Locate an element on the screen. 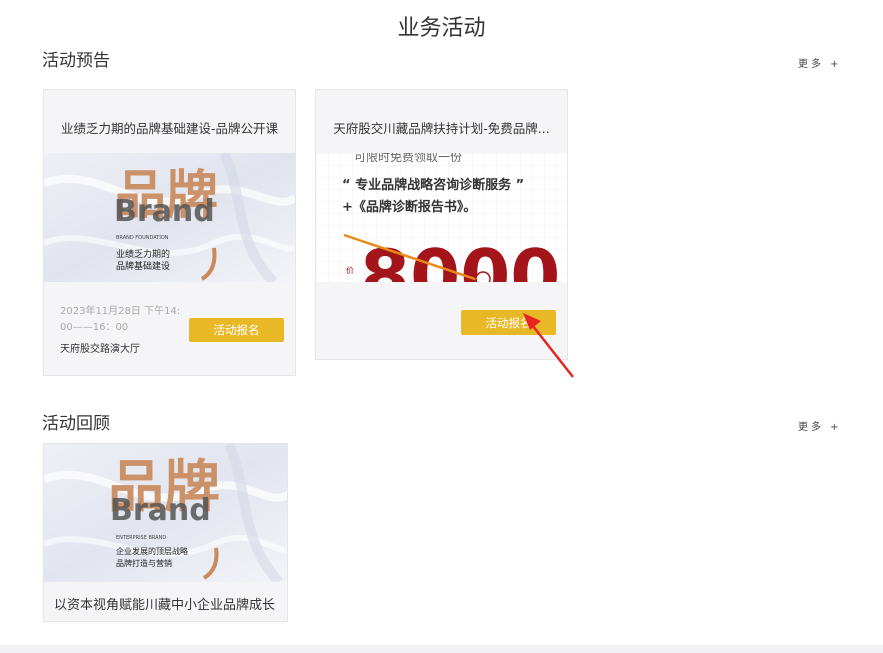 This screenshot has width=883, height=653. event-poster-image: 品牌 Brand BRAND FOUNDATION 业绩乏力期的 品牌基础建设 is located at coordinates (169, 217).